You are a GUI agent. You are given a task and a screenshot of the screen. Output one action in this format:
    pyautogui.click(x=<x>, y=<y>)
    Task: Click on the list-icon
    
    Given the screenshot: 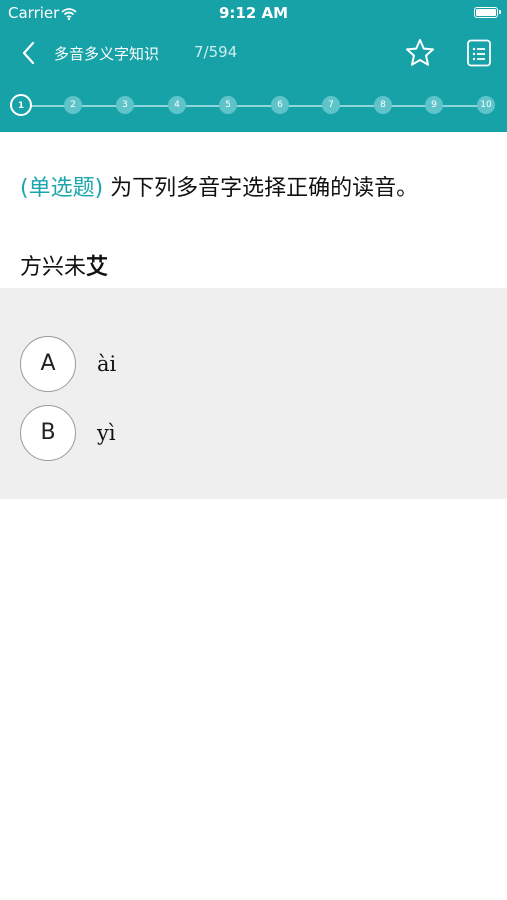 What is the action you would take?
    pyautogui.click(x=479, y=53)
    